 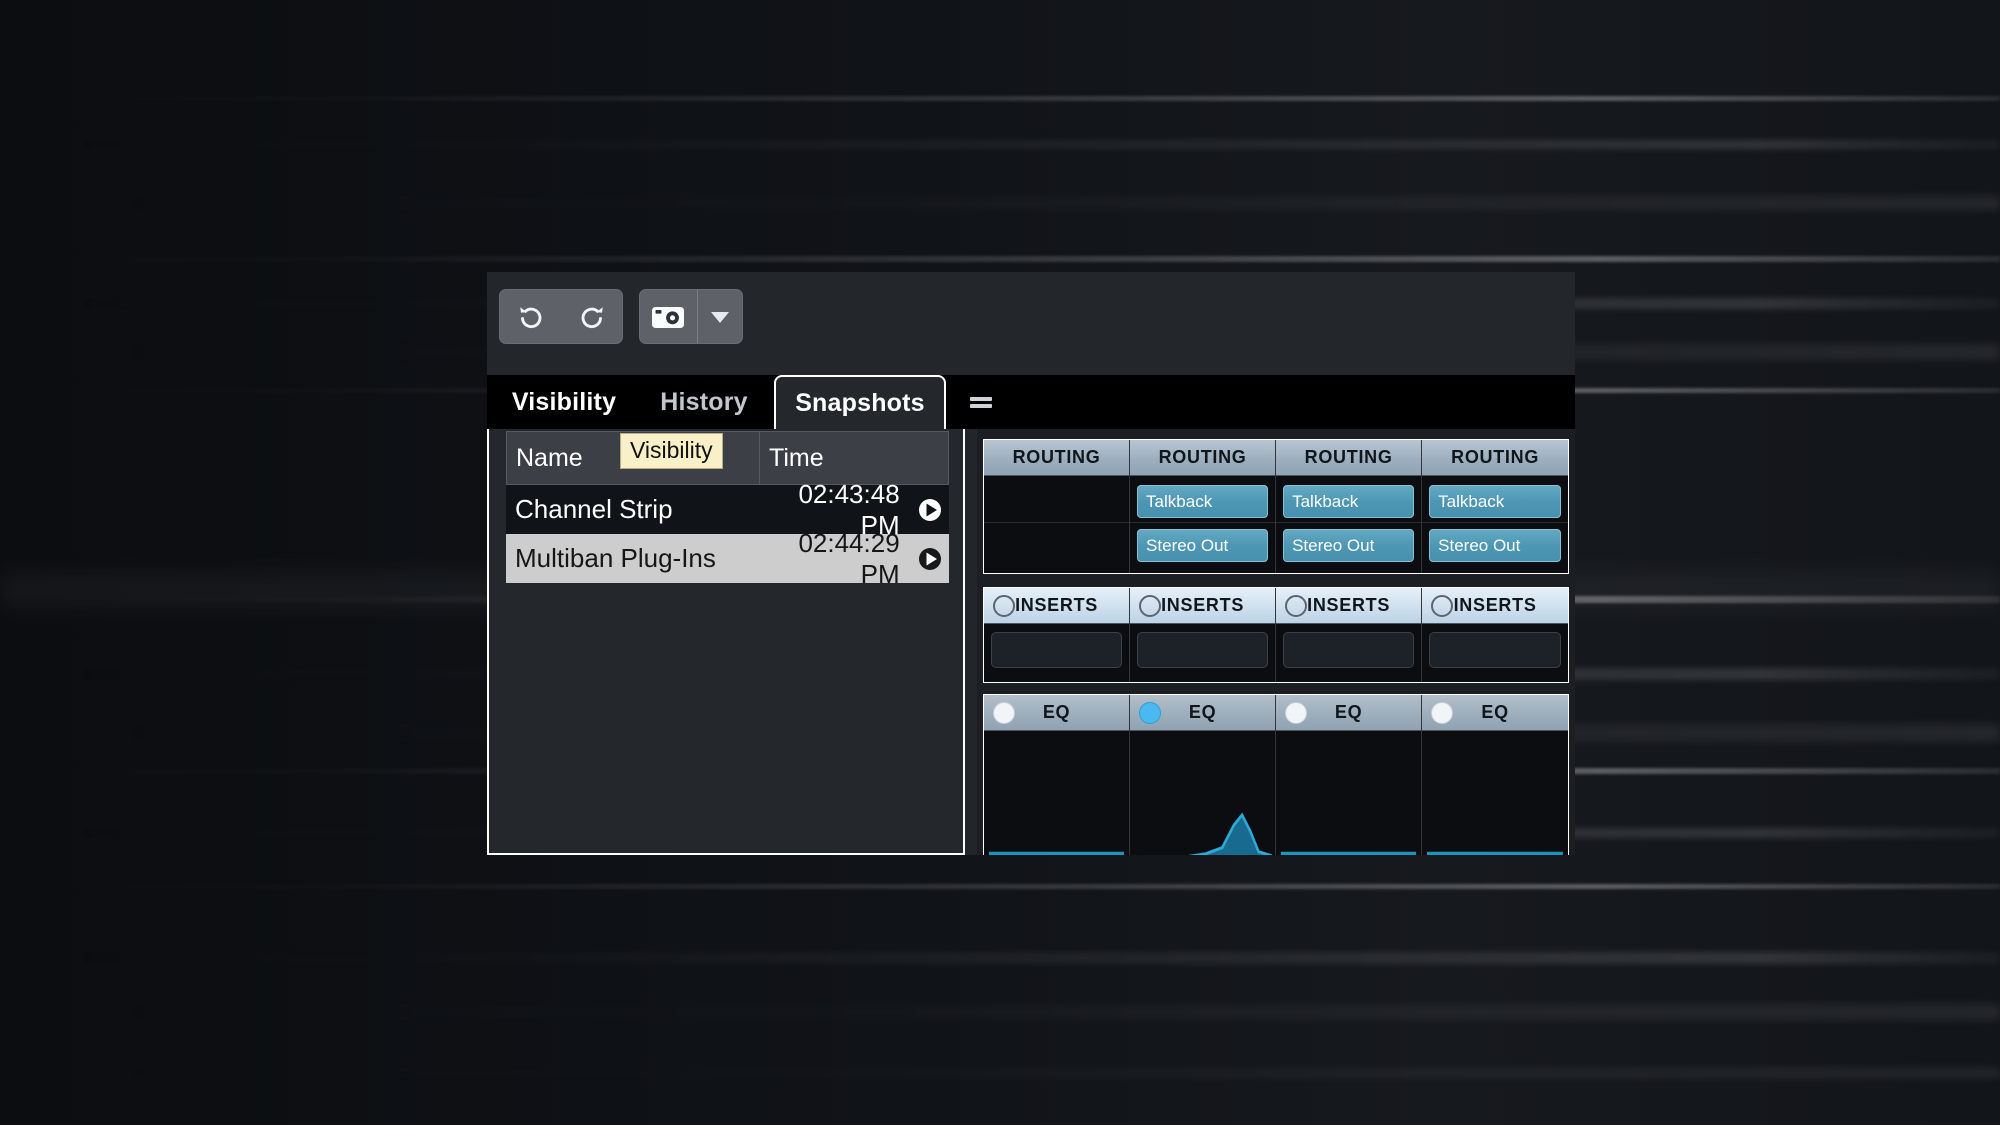 I want to click on channel-strip: EQ, so click(x=1495, y=775).